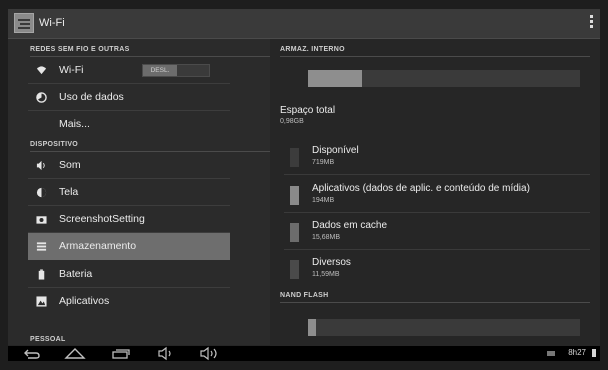 The height and width of the screenshot is (370, 608). What do you see at coordinates (75, 353) in the screenshot?
I see `home-icon` at bounding box center [75, 353].